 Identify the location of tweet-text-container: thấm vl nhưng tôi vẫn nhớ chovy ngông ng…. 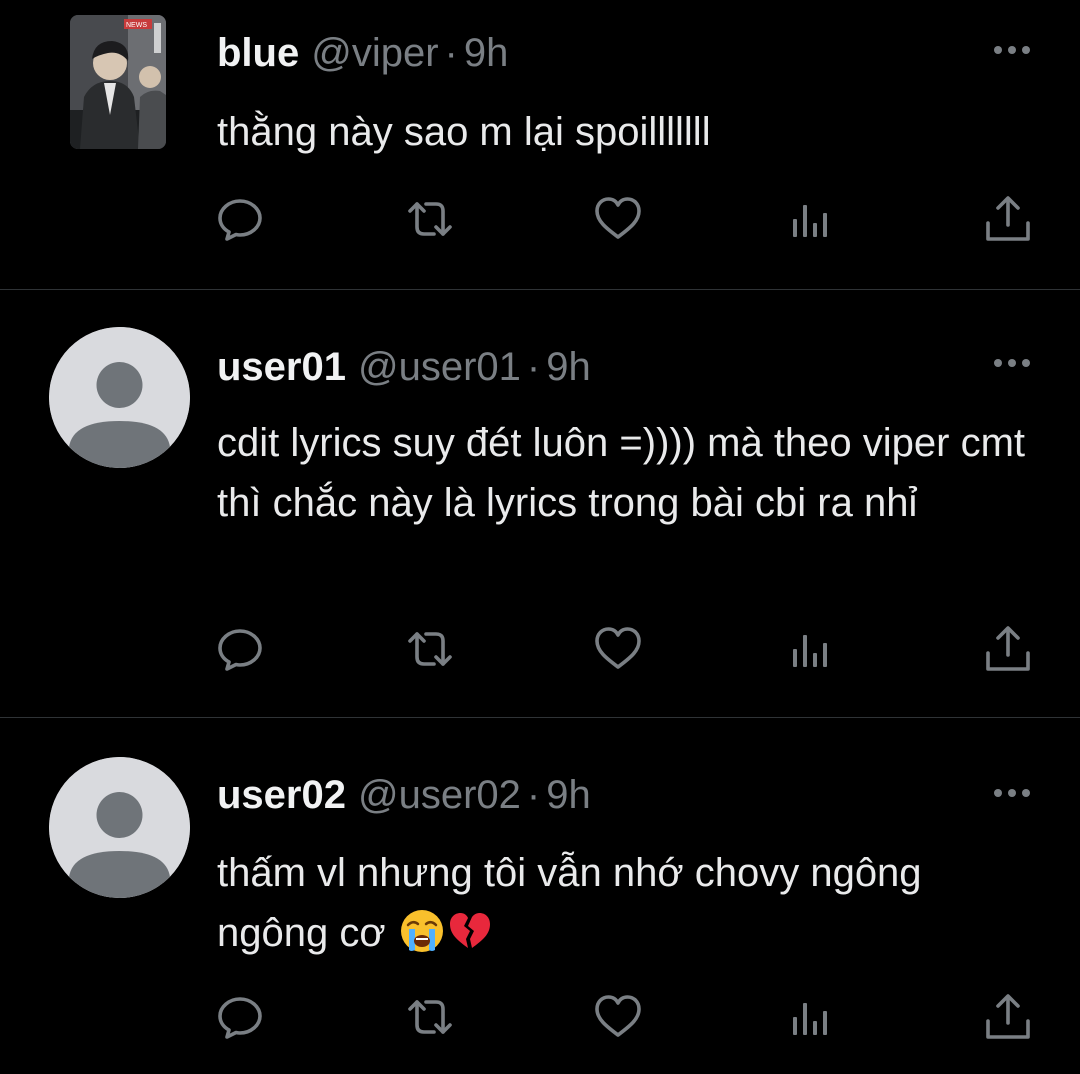
(627, 903).